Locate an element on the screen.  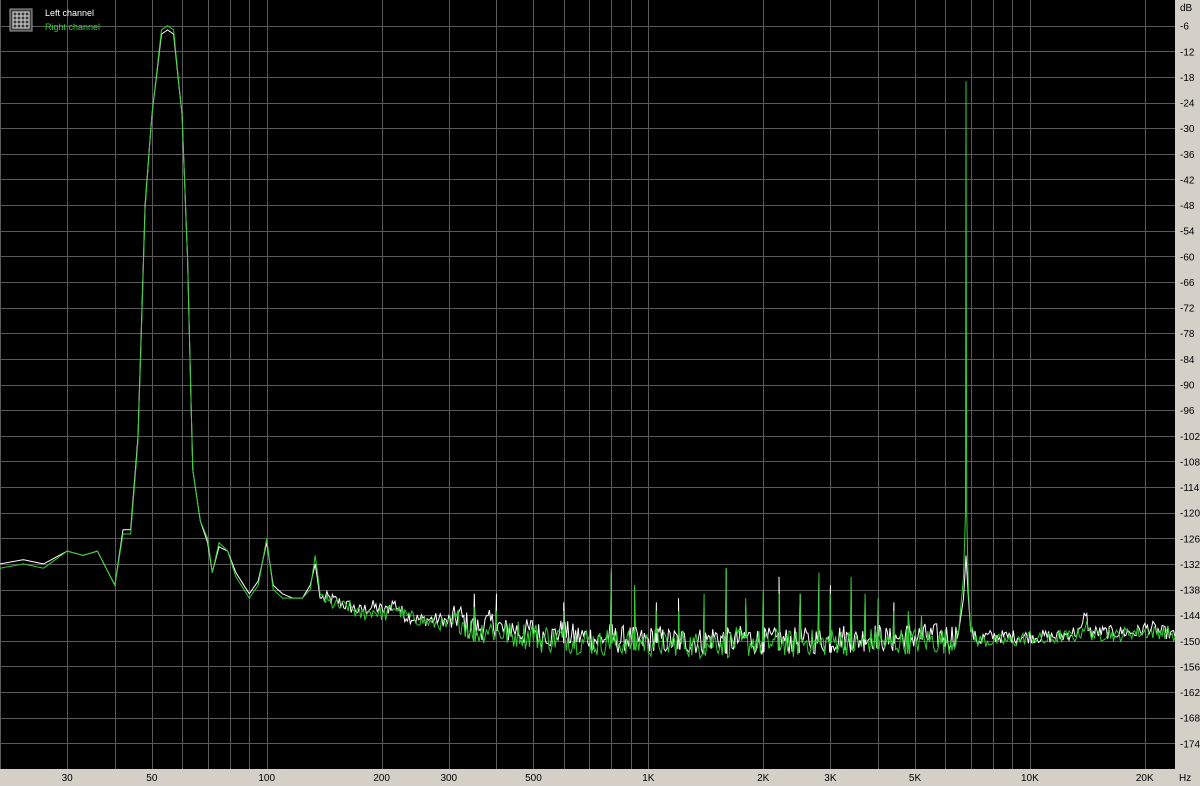
y-tick-label: -150 is located at coordinates (1190, 642).